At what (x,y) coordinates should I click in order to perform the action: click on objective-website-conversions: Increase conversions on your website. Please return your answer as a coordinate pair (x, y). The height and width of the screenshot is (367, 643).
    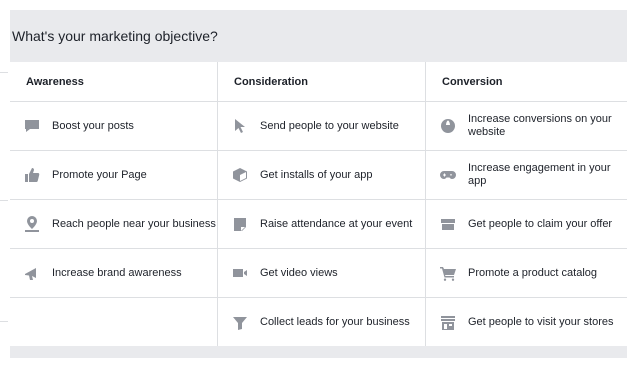
    Looking at the image, I should click on (526, 126).